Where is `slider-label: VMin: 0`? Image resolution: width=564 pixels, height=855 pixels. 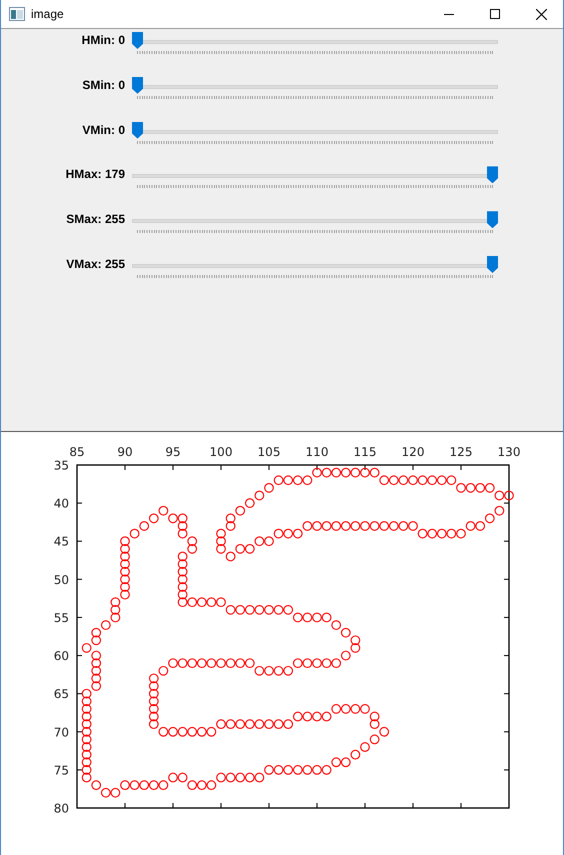
slider-label: VMin: 0 is located at coordinates (103, 129).